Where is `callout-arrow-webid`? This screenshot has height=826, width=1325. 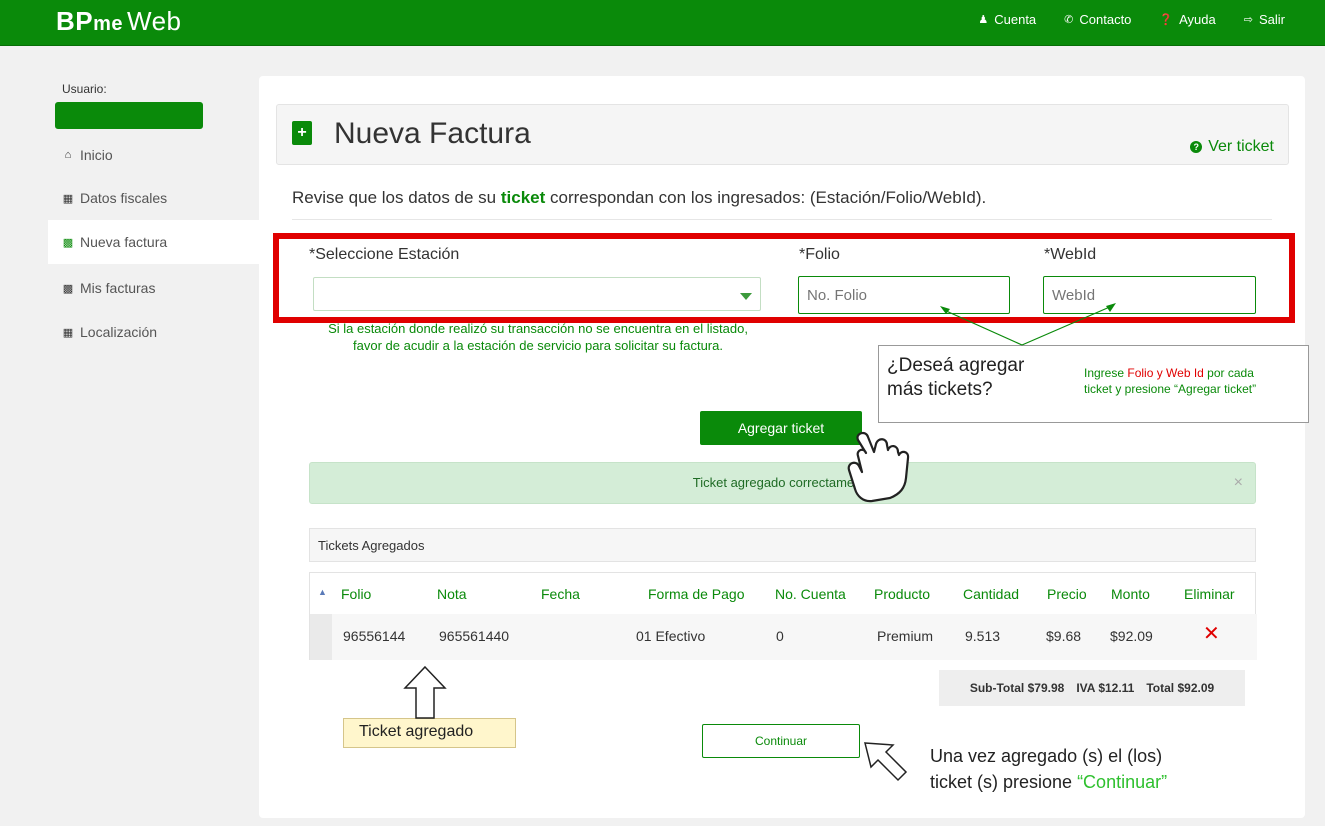 callout-arrow-webid is located at coordinates (1067, 325).